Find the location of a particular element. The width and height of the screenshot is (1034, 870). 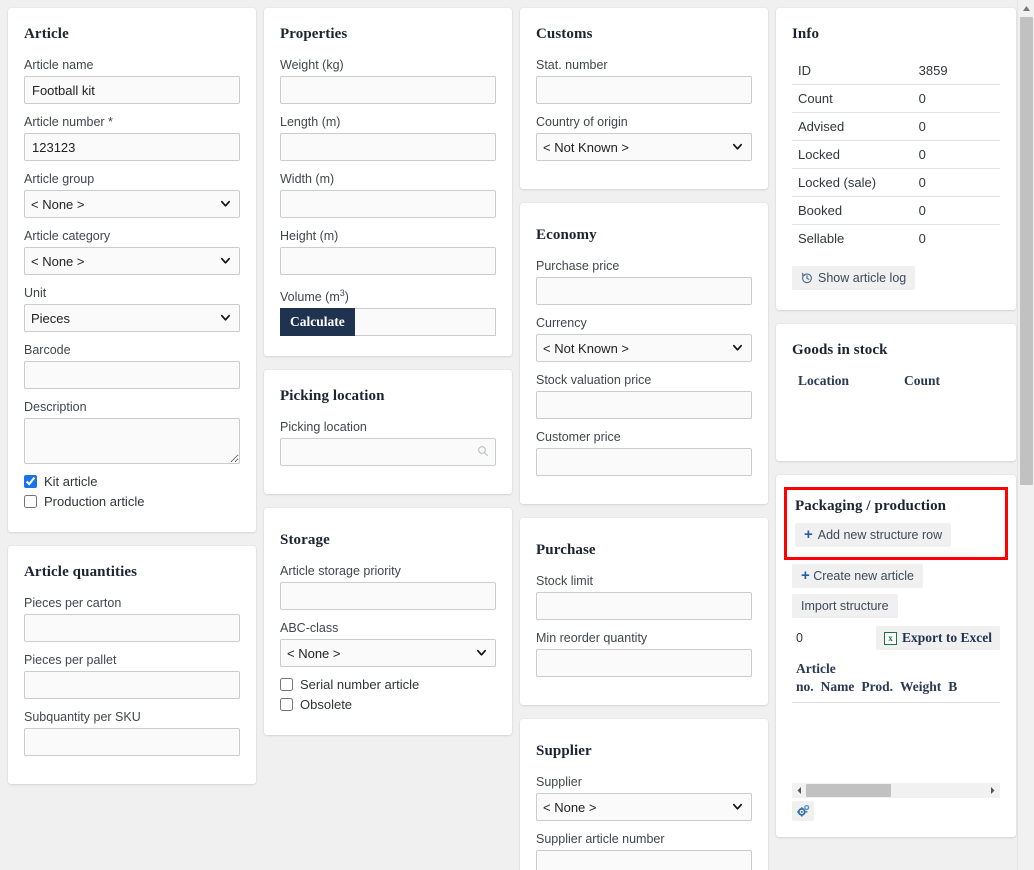

article-number-label: Article number * is located at coordinates (68, 122).